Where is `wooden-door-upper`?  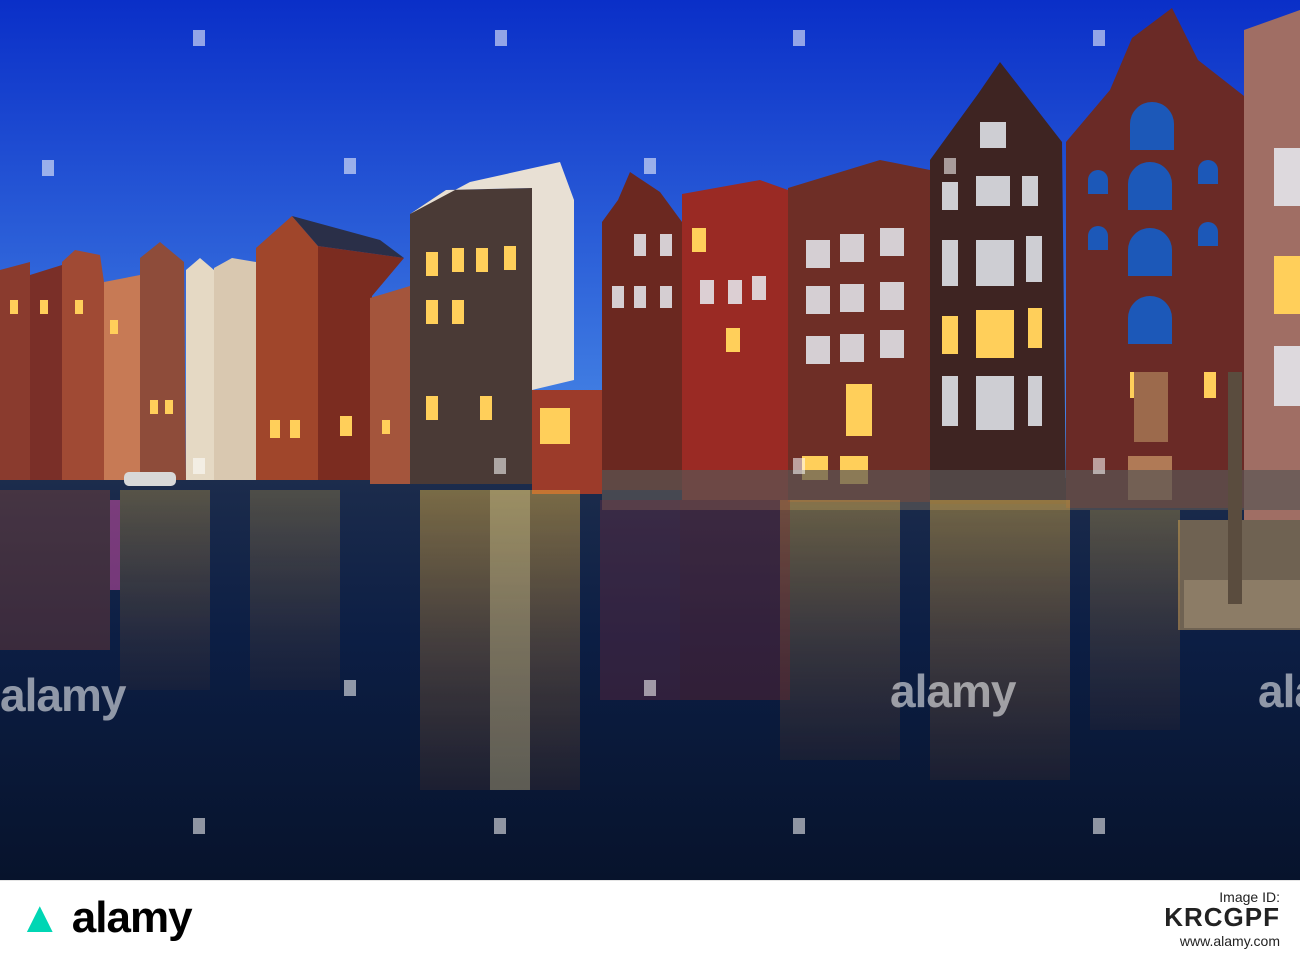 wooden-door-upper is located at coordinates (1151, 407).